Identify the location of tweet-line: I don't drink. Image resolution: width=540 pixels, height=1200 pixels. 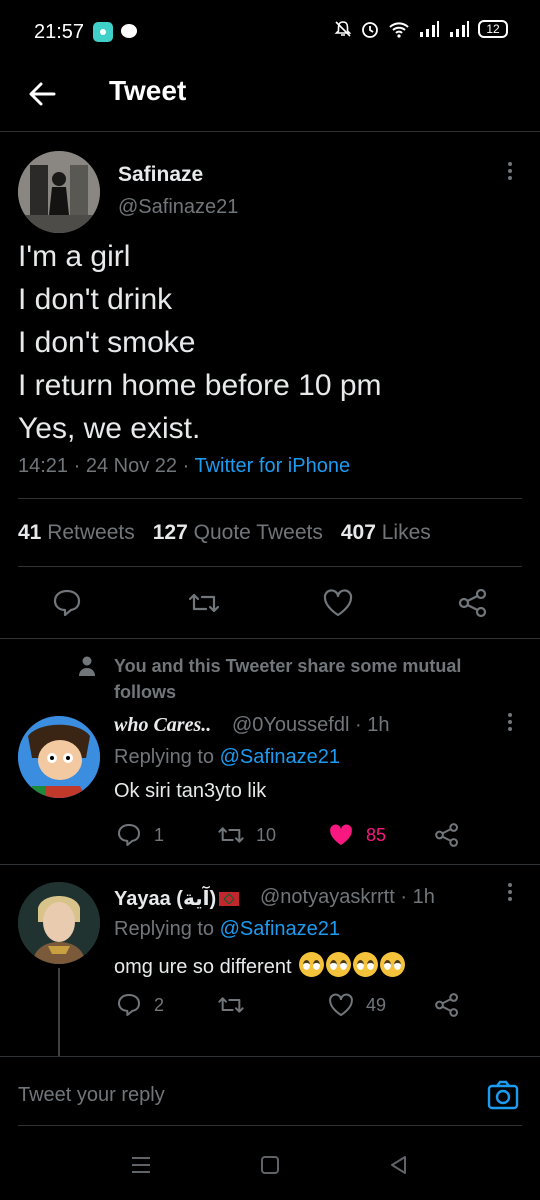
(95, 299).